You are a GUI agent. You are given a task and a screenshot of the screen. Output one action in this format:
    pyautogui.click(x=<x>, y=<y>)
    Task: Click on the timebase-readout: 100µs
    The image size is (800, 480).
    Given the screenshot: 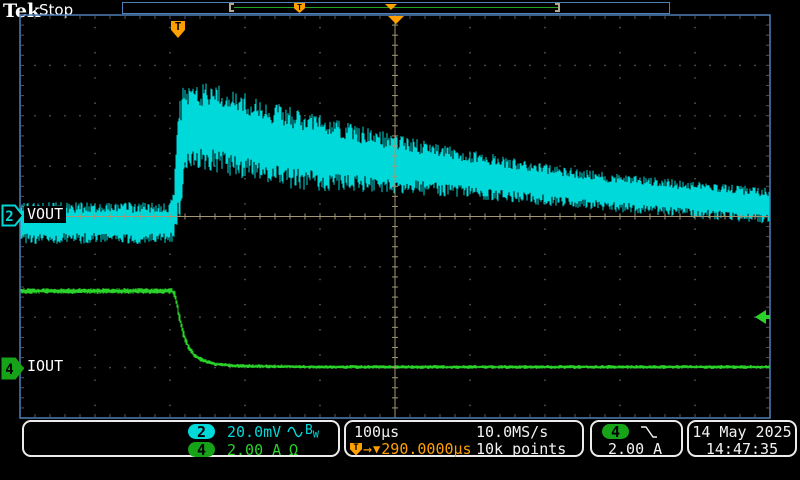 What is the action you would take?
    pyautogui.click(x=377, y=432)
    